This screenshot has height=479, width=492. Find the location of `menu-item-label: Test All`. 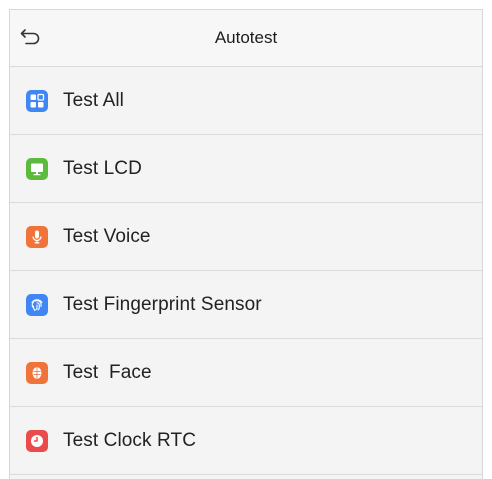

menu-item-label: Test All is located at coordinates (93, 100).